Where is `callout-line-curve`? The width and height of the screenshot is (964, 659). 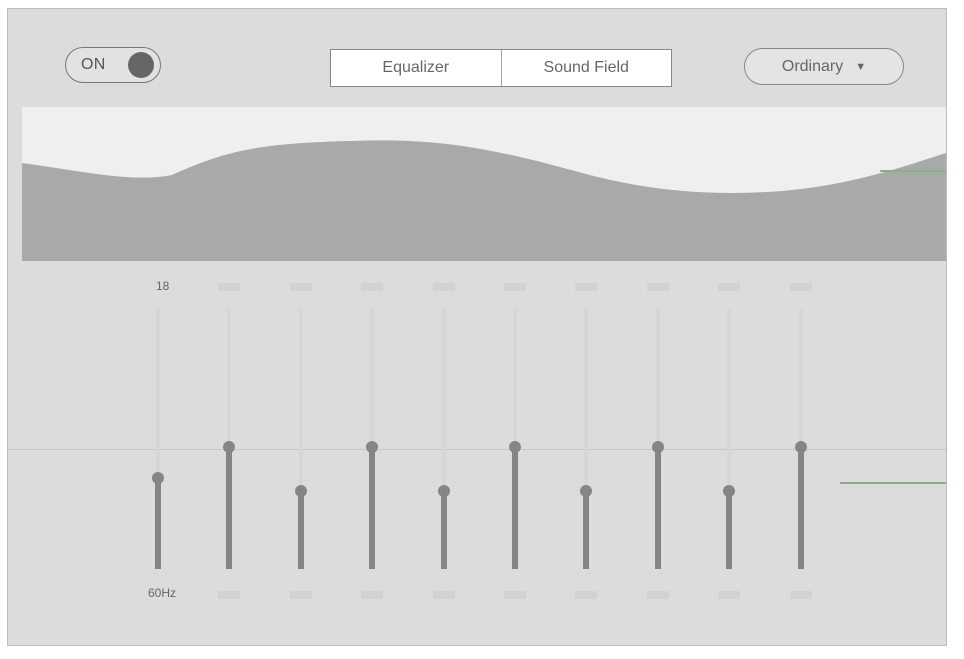 callout-line-curve is located at coordinates (913, 171).